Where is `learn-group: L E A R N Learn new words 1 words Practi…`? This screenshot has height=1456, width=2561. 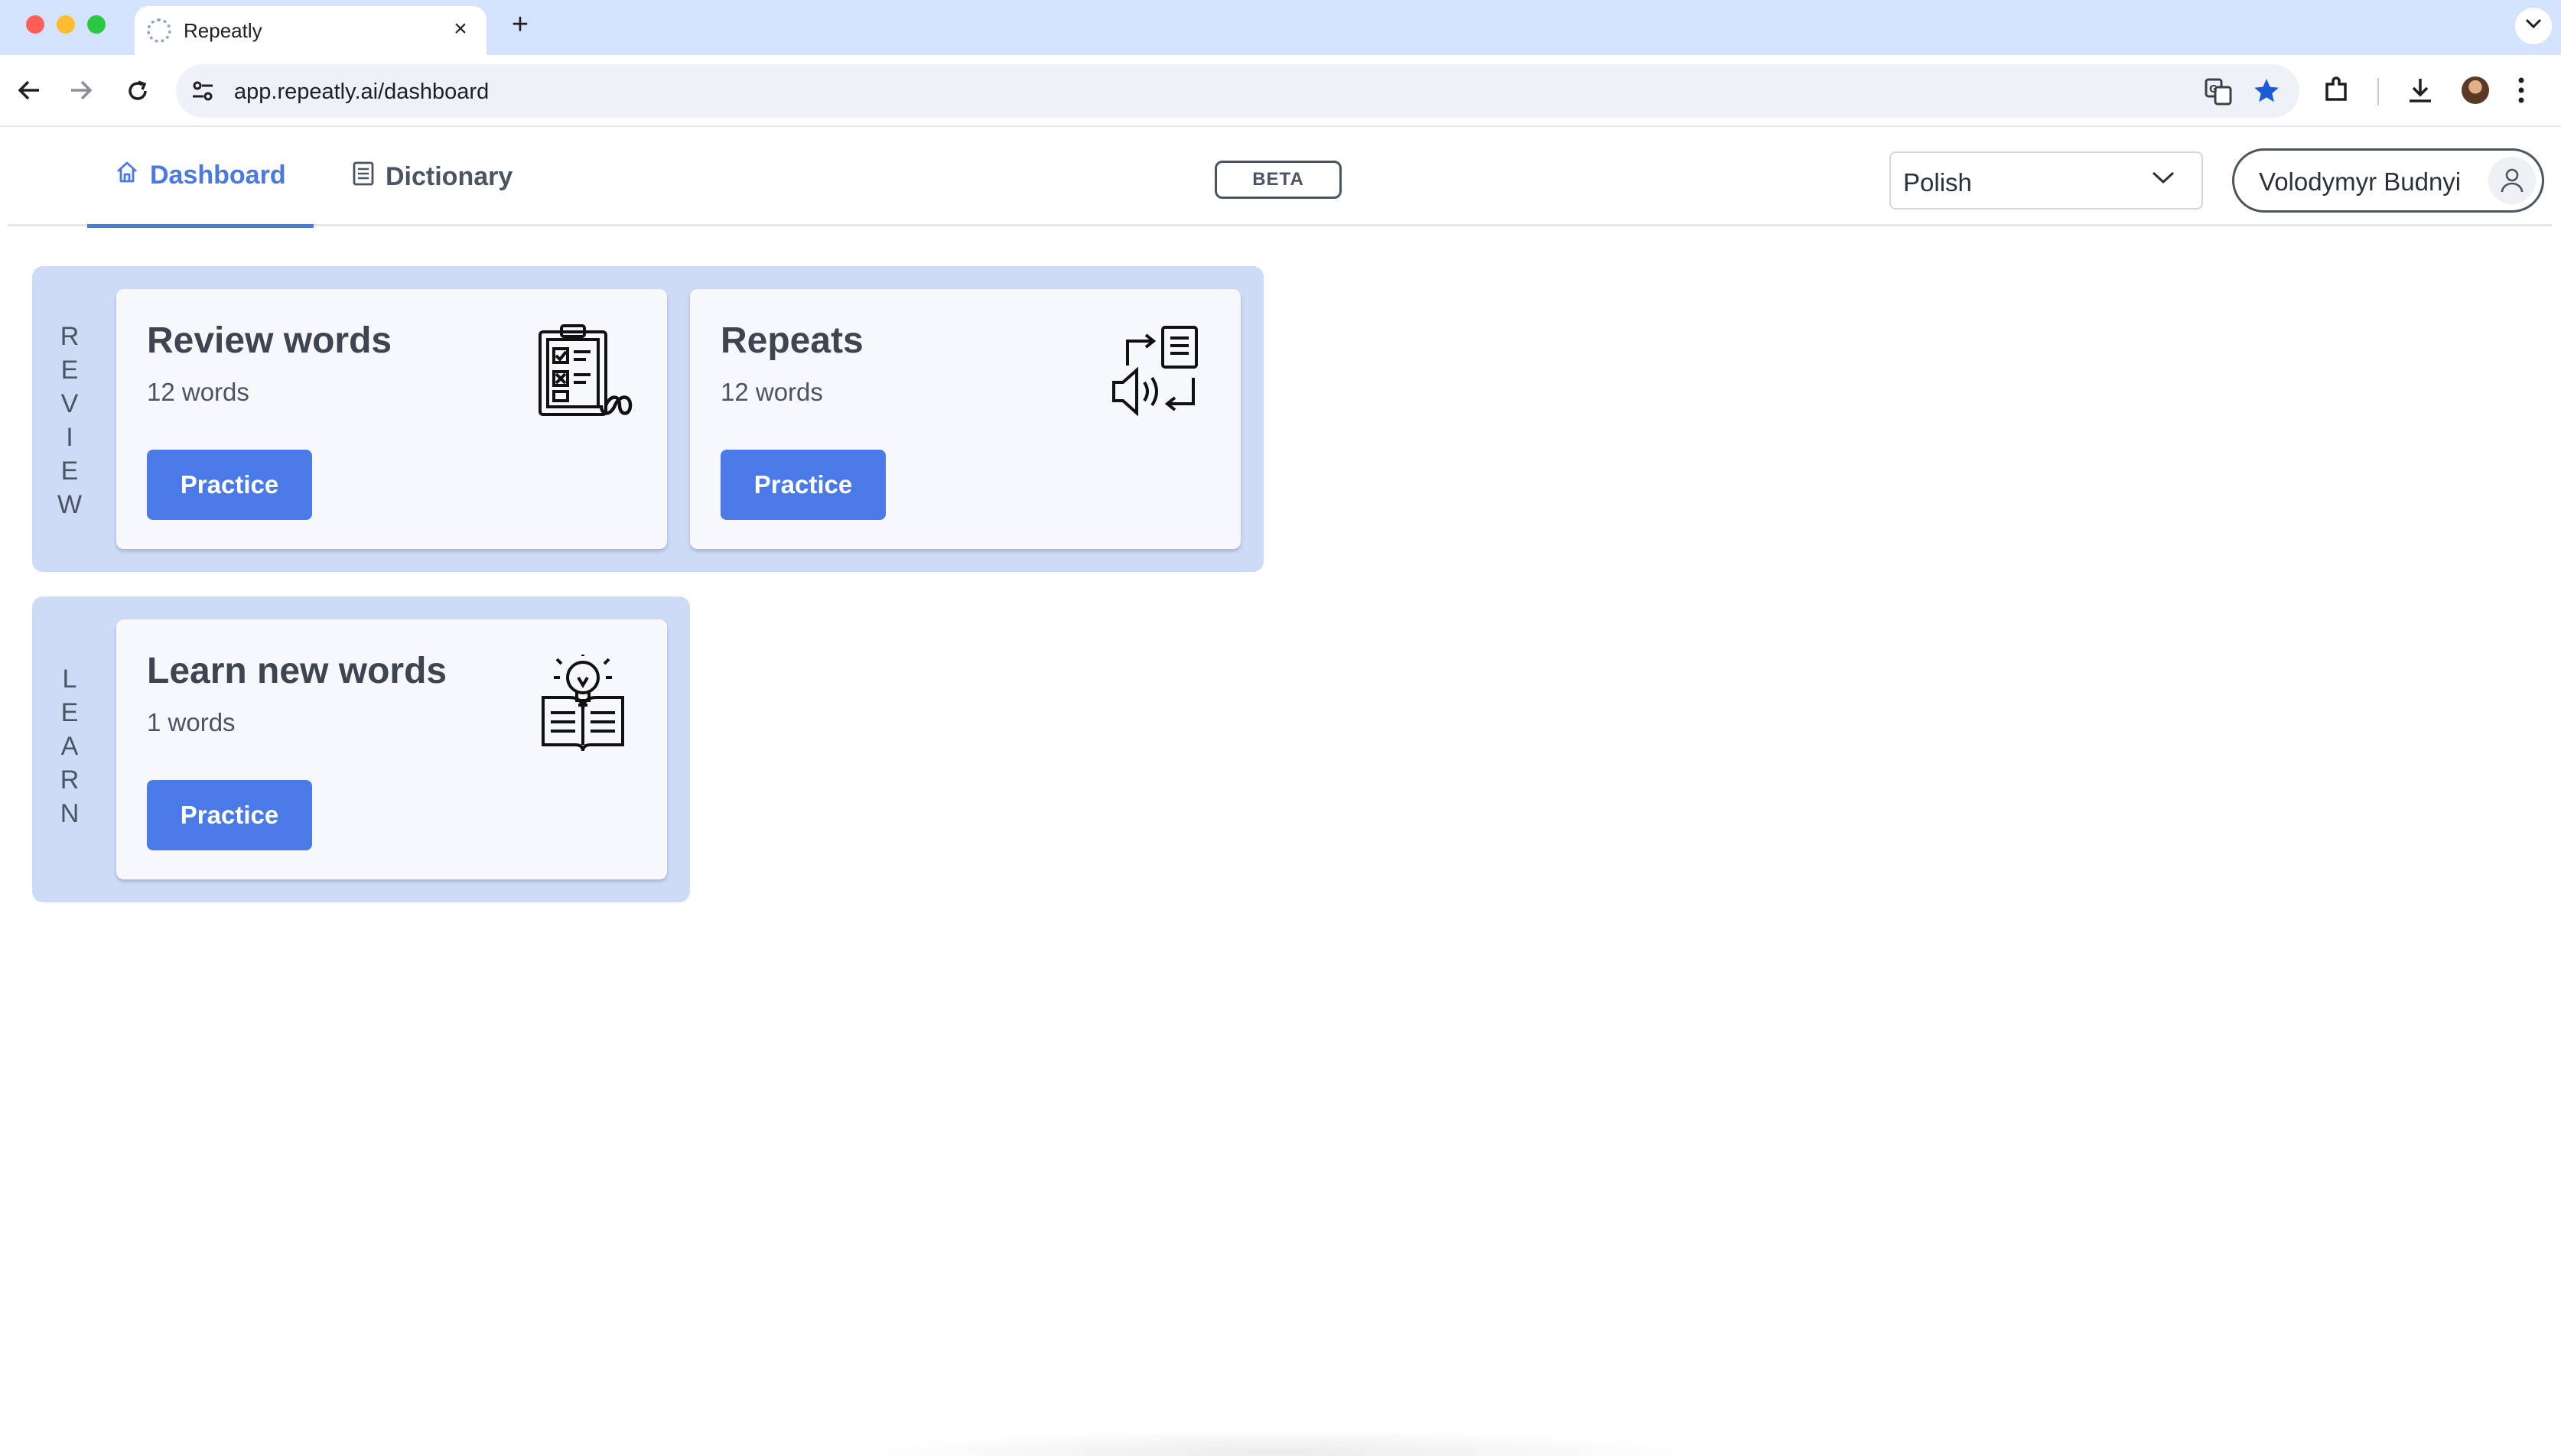
learn-group: L E A R N Learn new words 1 words Practi… is located at coordinates (361, 749).